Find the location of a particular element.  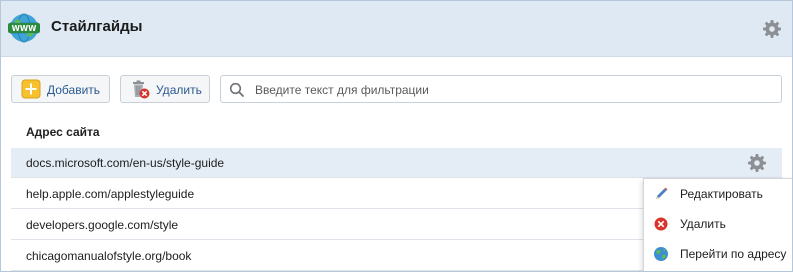

add-button: Добавить is located at coordinates (60, 89).